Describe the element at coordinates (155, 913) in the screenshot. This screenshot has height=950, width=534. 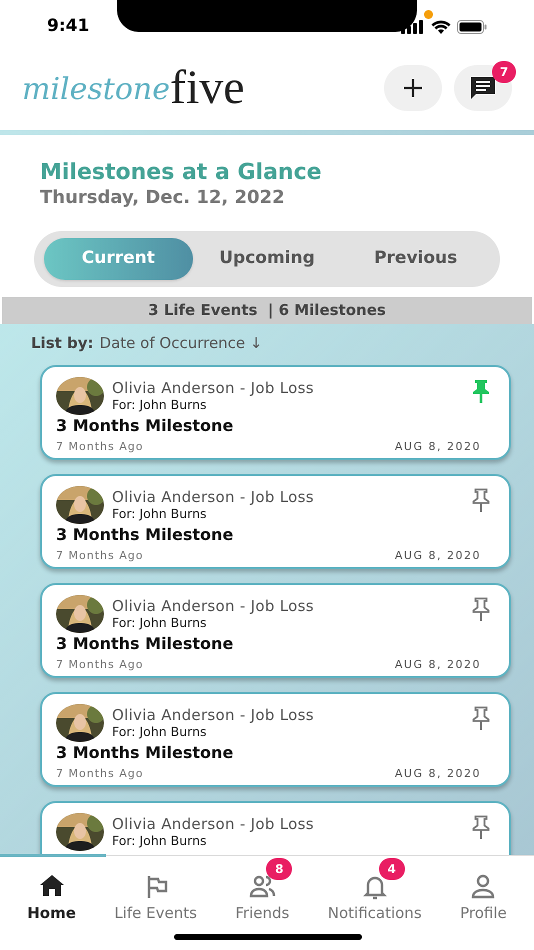
I see `nav-label: Life Events` at that location.